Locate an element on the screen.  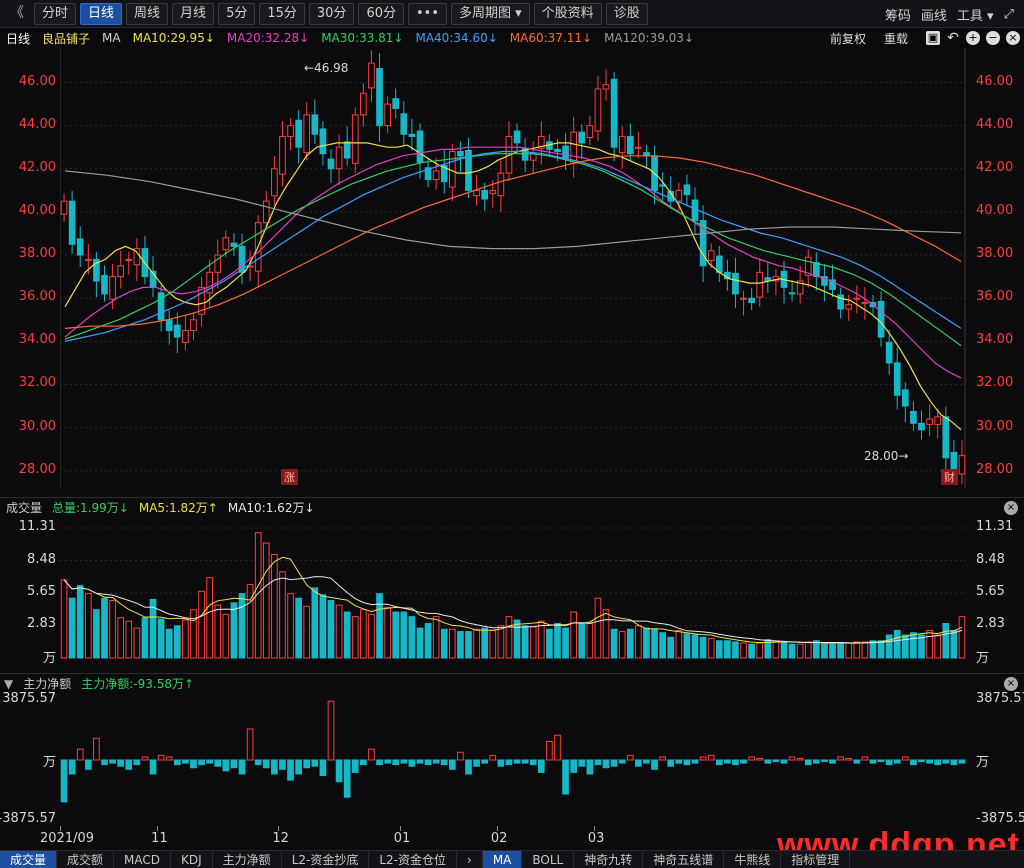
indicator-tab-5: L2-资金抄底 is located at coordinates (326, 859).